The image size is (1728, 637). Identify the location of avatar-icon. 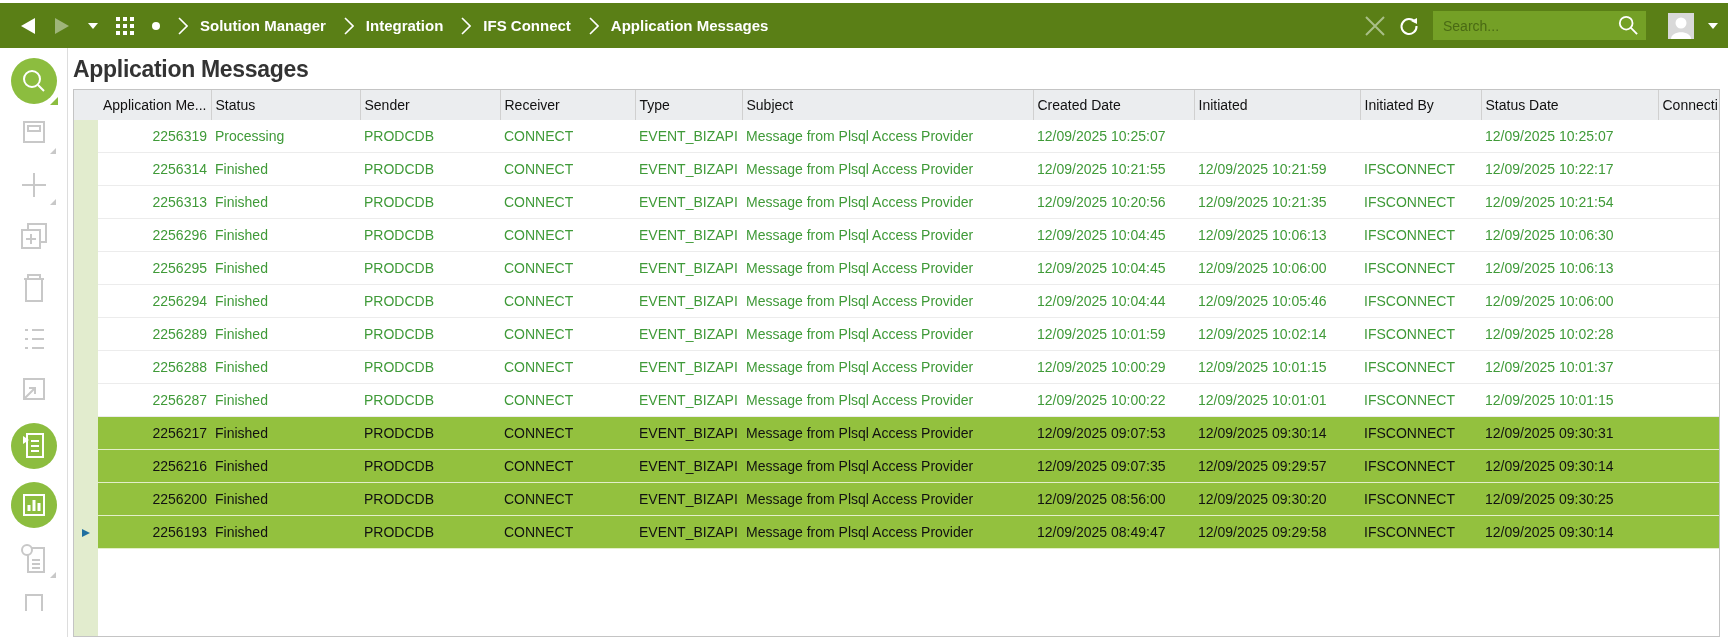
(1681, 25).